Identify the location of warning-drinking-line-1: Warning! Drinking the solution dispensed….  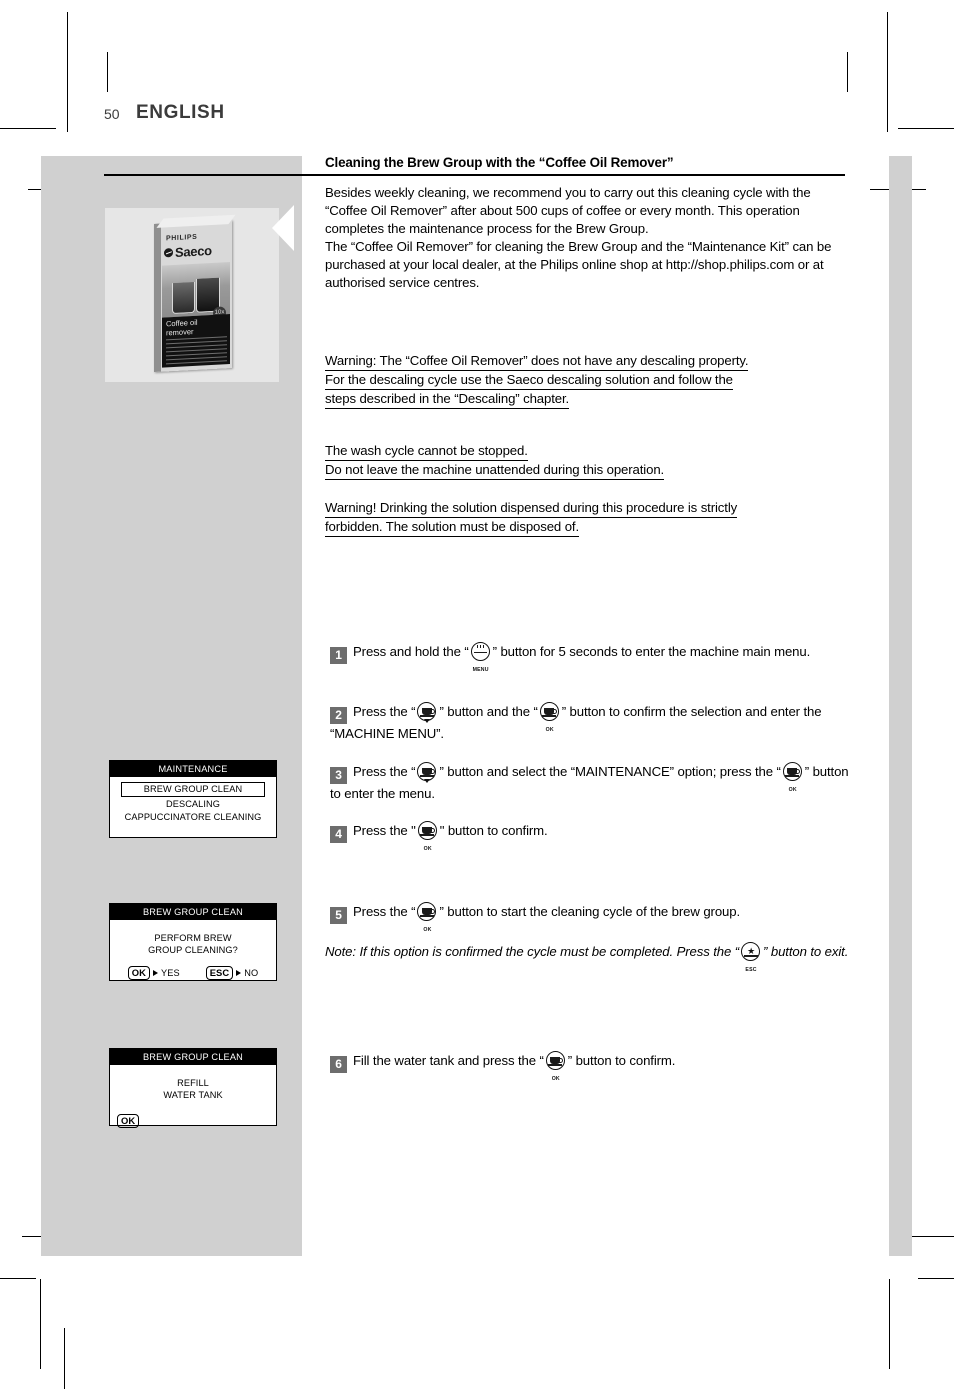
(531, 509).